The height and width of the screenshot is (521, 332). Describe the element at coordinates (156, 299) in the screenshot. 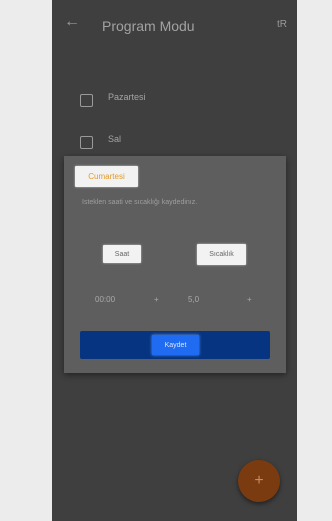

I see `time-plus-button: +` at that location.